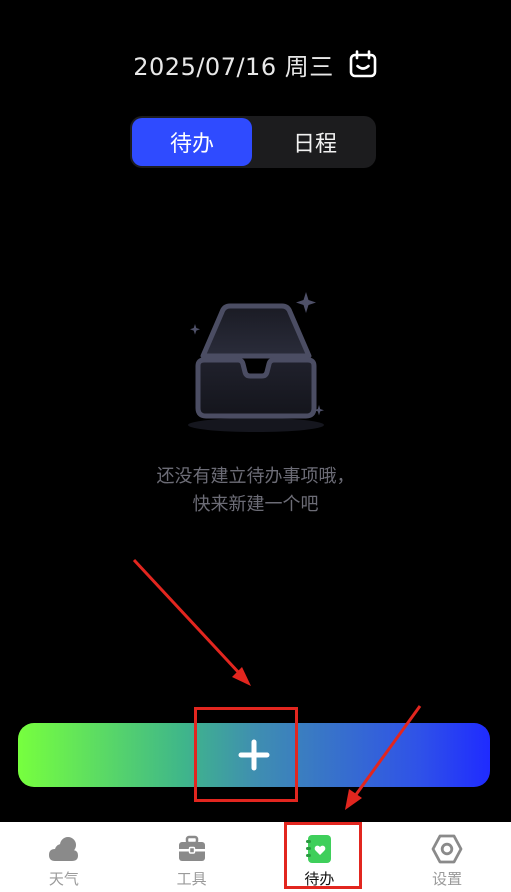 The height and width of the screenshot is (892, 511). I want to click on date-header: 2025/07/16 周三, so click(255, 64).